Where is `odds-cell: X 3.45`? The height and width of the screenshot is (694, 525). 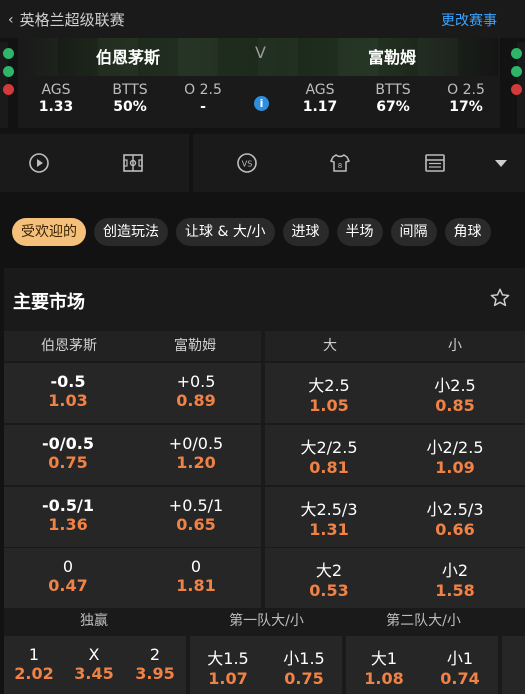
odds-cell: X 3.45 is located at coordinates (94, 665).